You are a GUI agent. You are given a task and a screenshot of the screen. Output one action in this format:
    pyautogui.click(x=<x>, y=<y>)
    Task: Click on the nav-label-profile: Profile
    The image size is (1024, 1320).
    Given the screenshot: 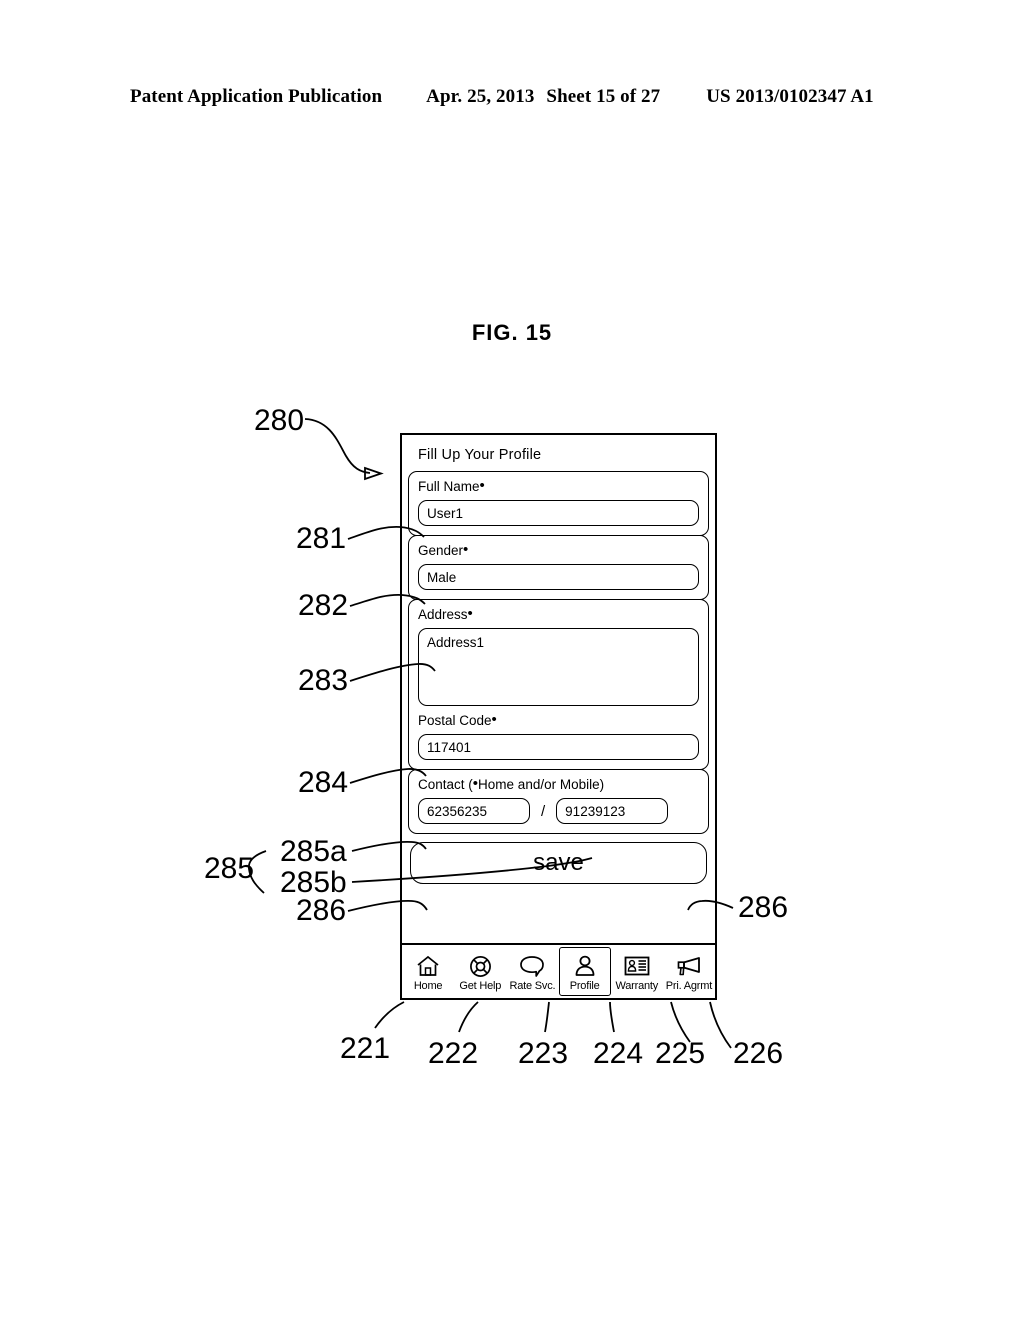 What is the action you would take?
    pyautogui.click(x=584, y=986)
    